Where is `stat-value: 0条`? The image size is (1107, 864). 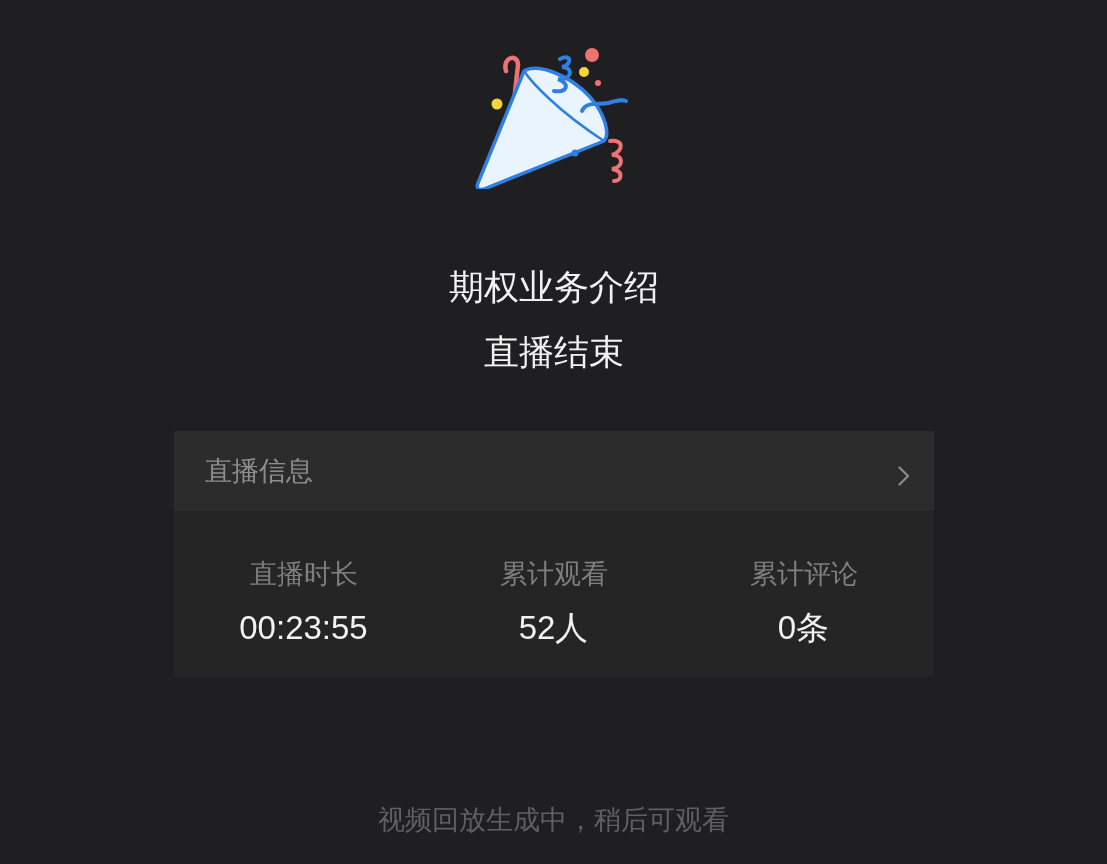
stat-value: 0条 is located at coordinates (803, 628).